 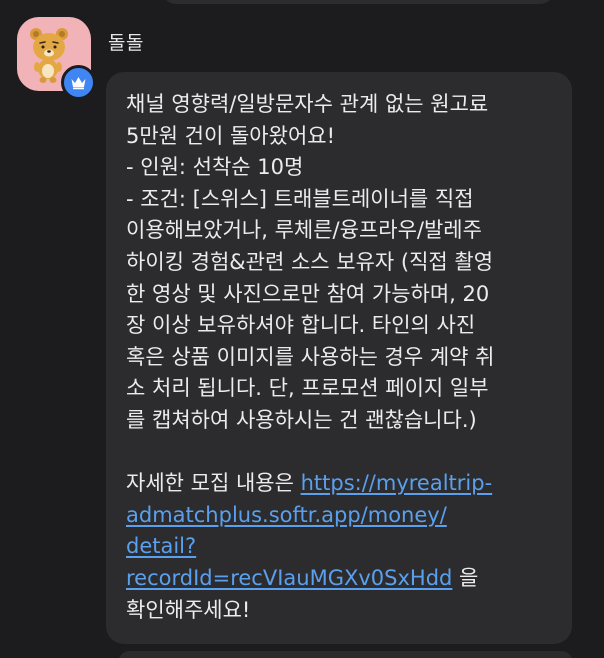 What do you see at coordinates (310, 356) in the screenshot?
I see `message-line: 혹은 상품 이미지를 사용하는 경우 계약 취` at bounding box center [310, 356].